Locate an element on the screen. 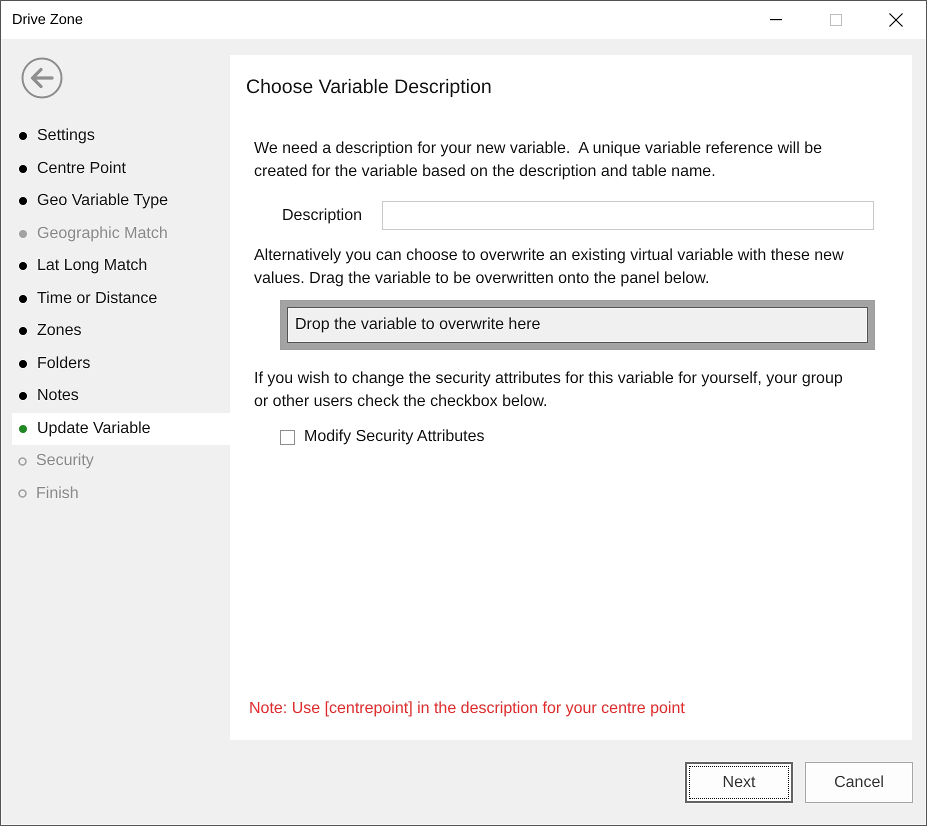 The image size is (927, 826). dialog-button: Next is located at coordinates (739, 782).